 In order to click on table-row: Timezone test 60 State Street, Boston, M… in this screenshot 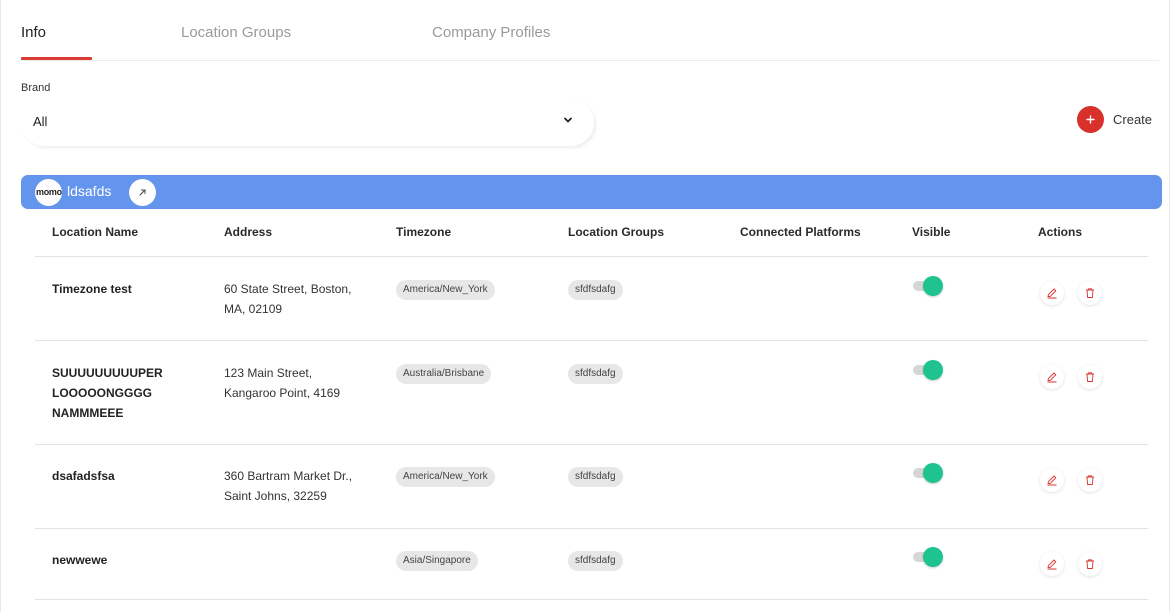, I will do `click(591, 299)`.